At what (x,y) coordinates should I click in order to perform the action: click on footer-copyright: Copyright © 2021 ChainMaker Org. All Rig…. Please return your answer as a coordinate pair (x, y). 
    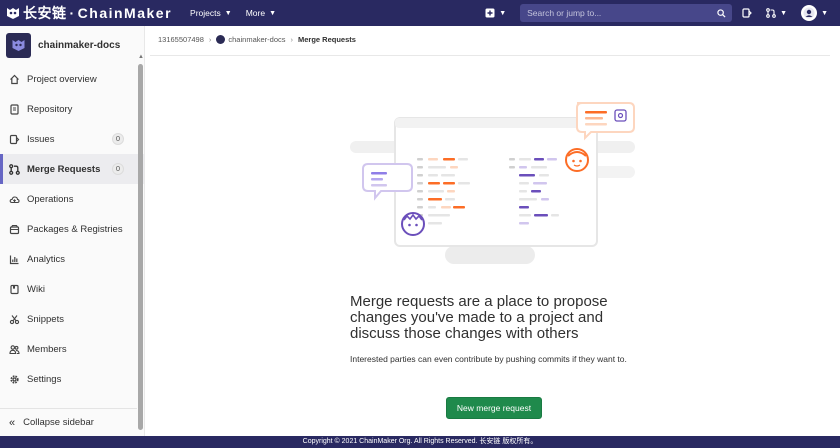
    Looking at the image, I should click on (420, 441).